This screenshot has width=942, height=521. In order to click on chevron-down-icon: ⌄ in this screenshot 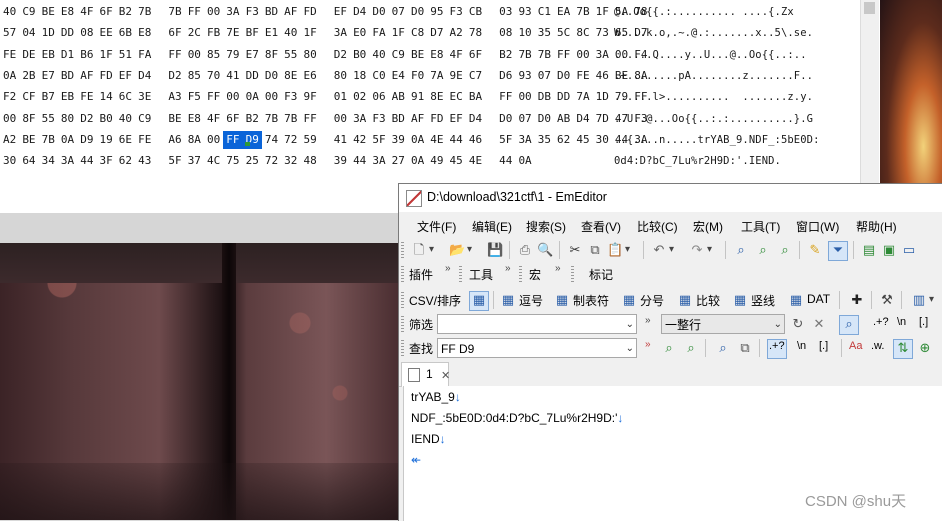, I will do `click(778, 325)`.